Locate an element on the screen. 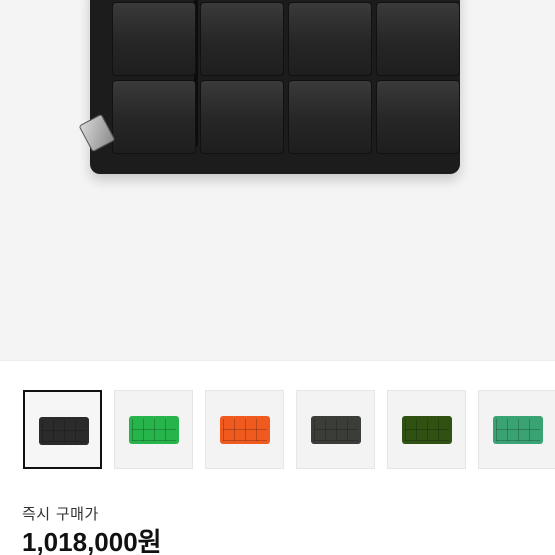  thumbnail-dark-green is located at coordinates (426, 429).